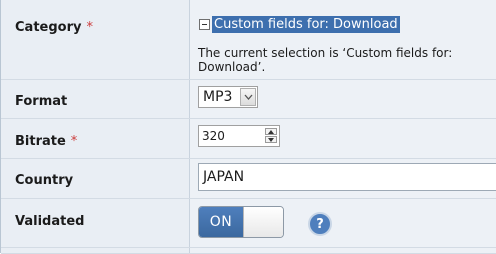 Image resolution: width=496 pixels, height=254 pixels. I want to click on chevron-down-icon, so click(248, 97).